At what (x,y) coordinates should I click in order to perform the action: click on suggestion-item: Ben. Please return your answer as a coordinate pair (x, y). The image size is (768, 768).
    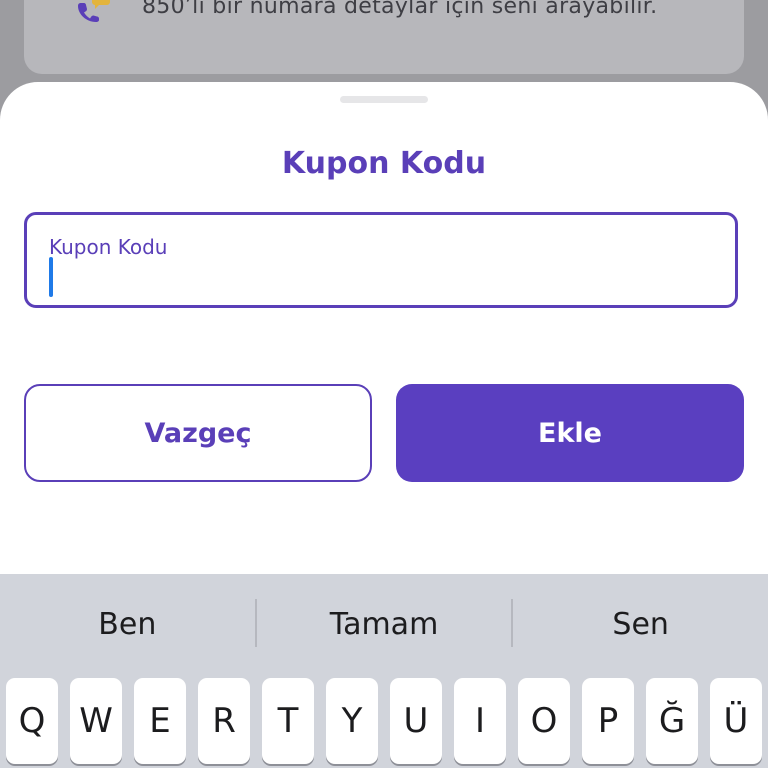
    Looking at the image, I should click on (127, 624).